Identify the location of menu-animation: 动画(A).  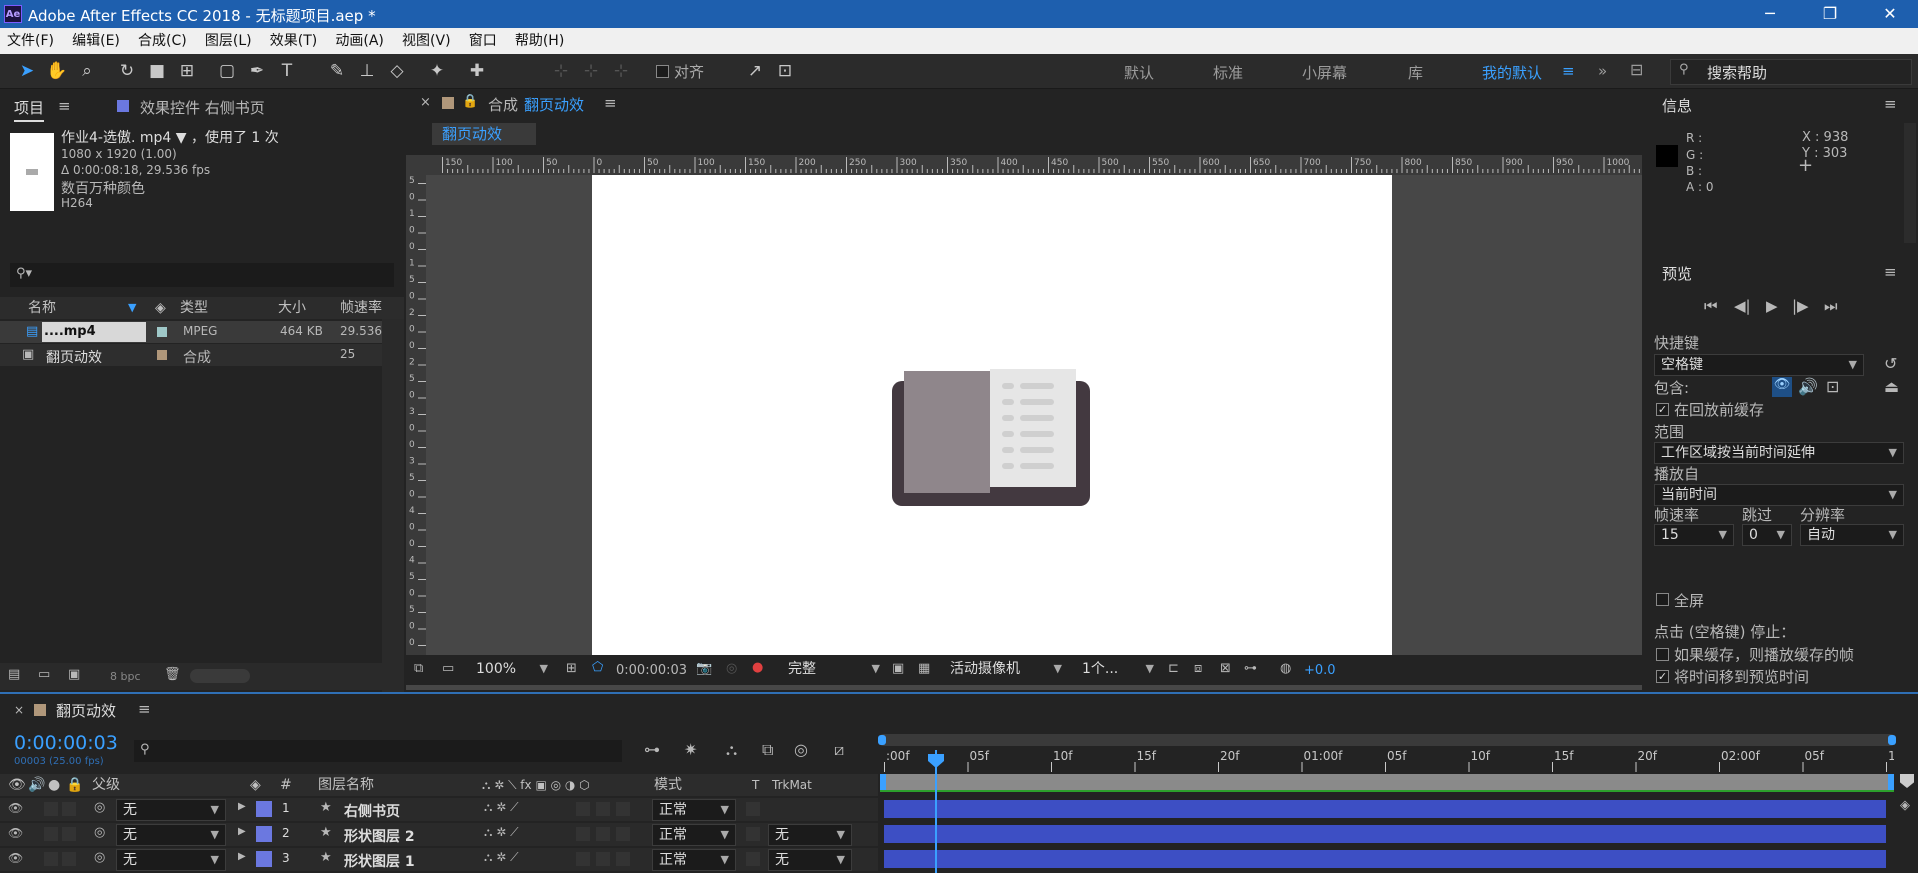
(359, 41).